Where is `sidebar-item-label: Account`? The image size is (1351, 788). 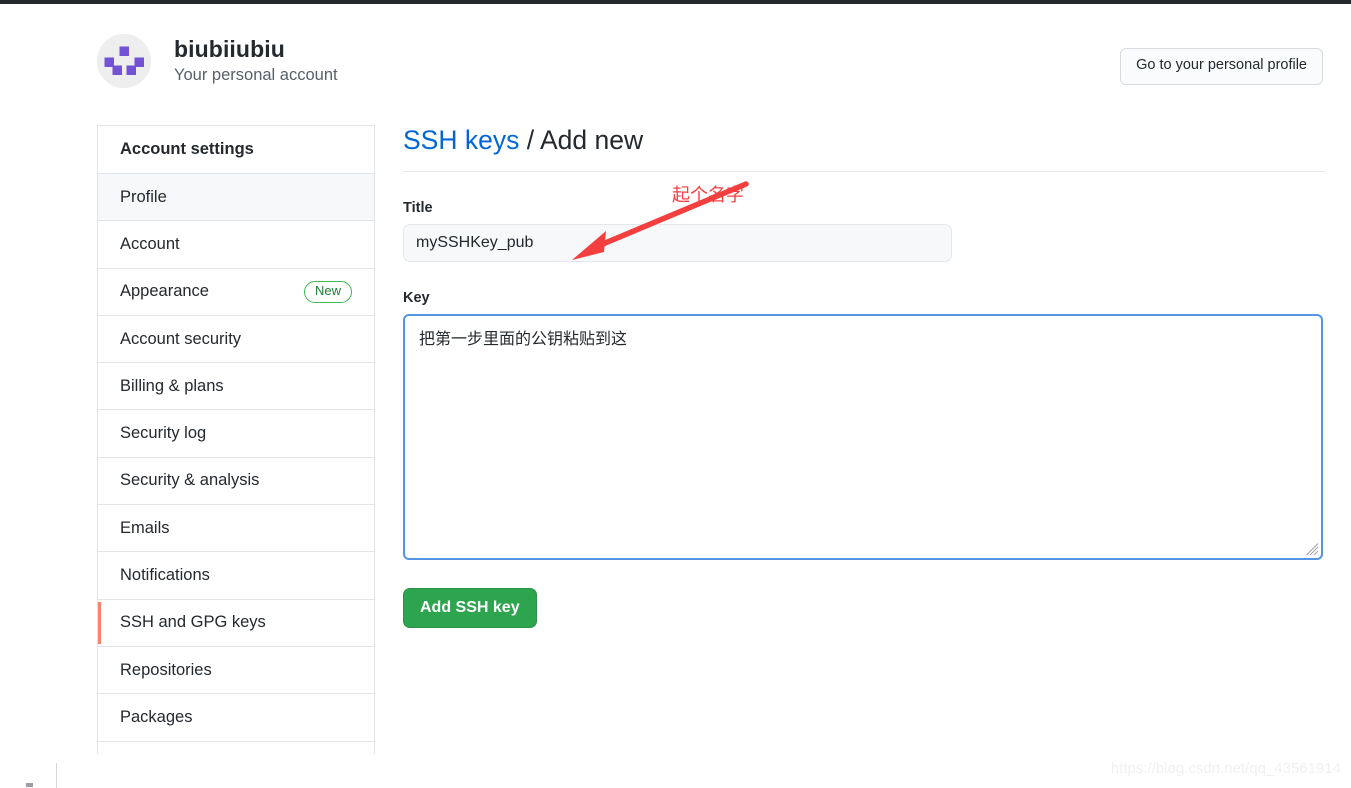 sidebar-item-label: Account is located at coordinates (150, 243).